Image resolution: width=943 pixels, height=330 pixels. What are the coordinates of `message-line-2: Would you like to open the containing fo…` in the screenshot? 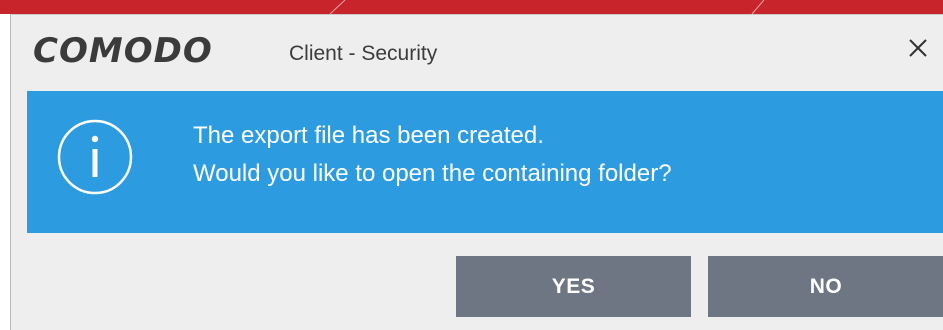 It's located at (432, 173).